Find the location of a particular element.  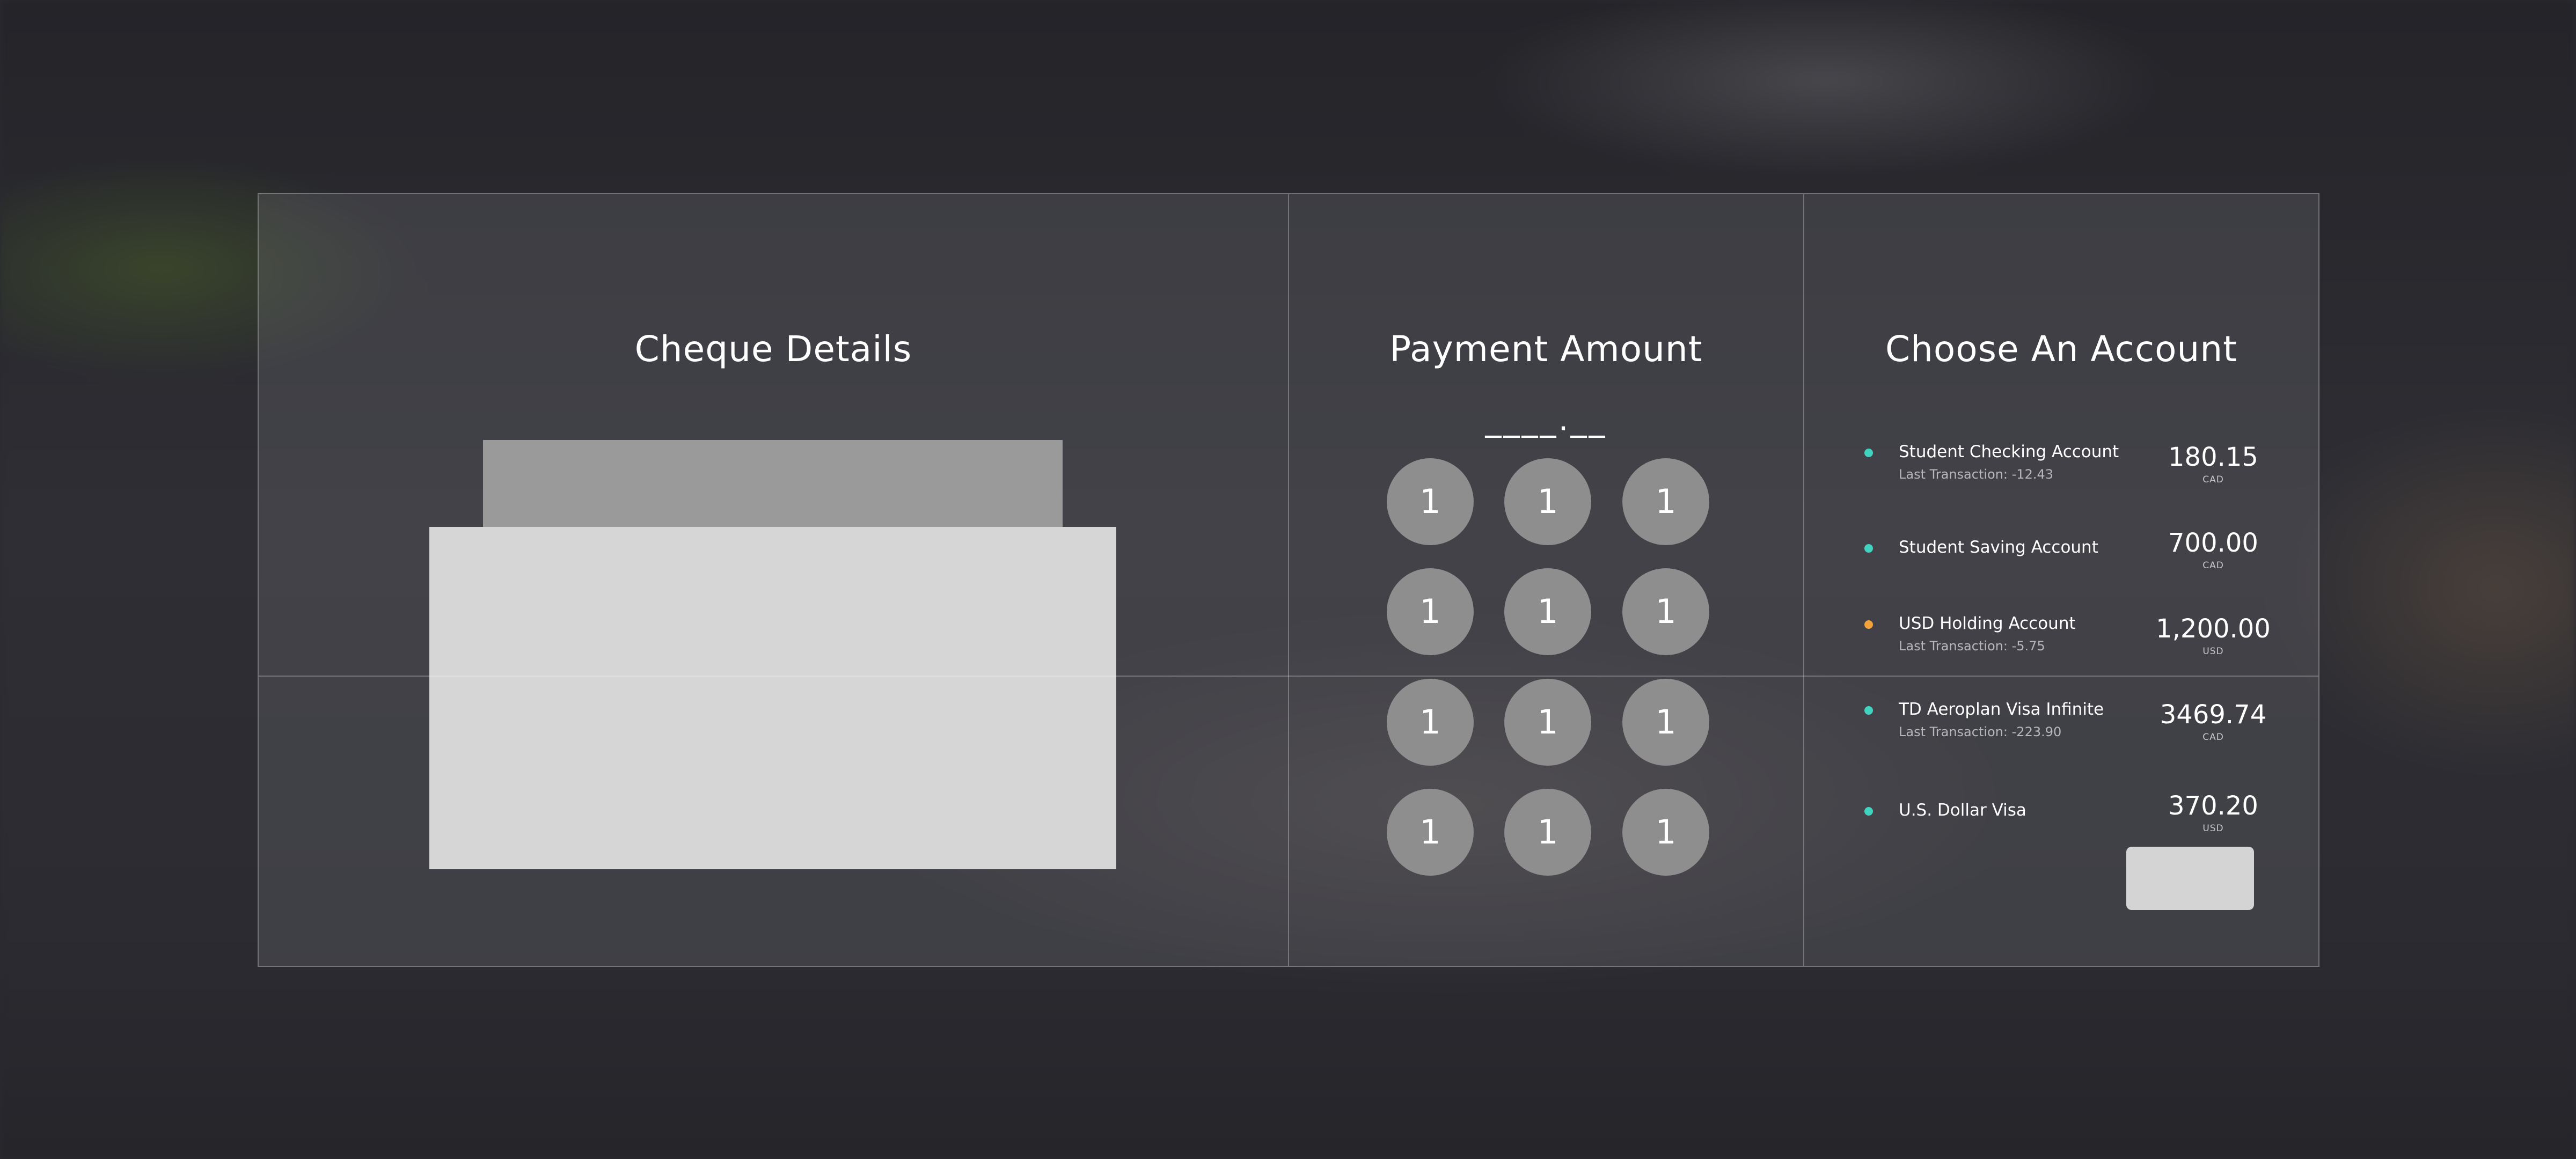

account-balance: 180.15 is located at coordinates (2213, 457).